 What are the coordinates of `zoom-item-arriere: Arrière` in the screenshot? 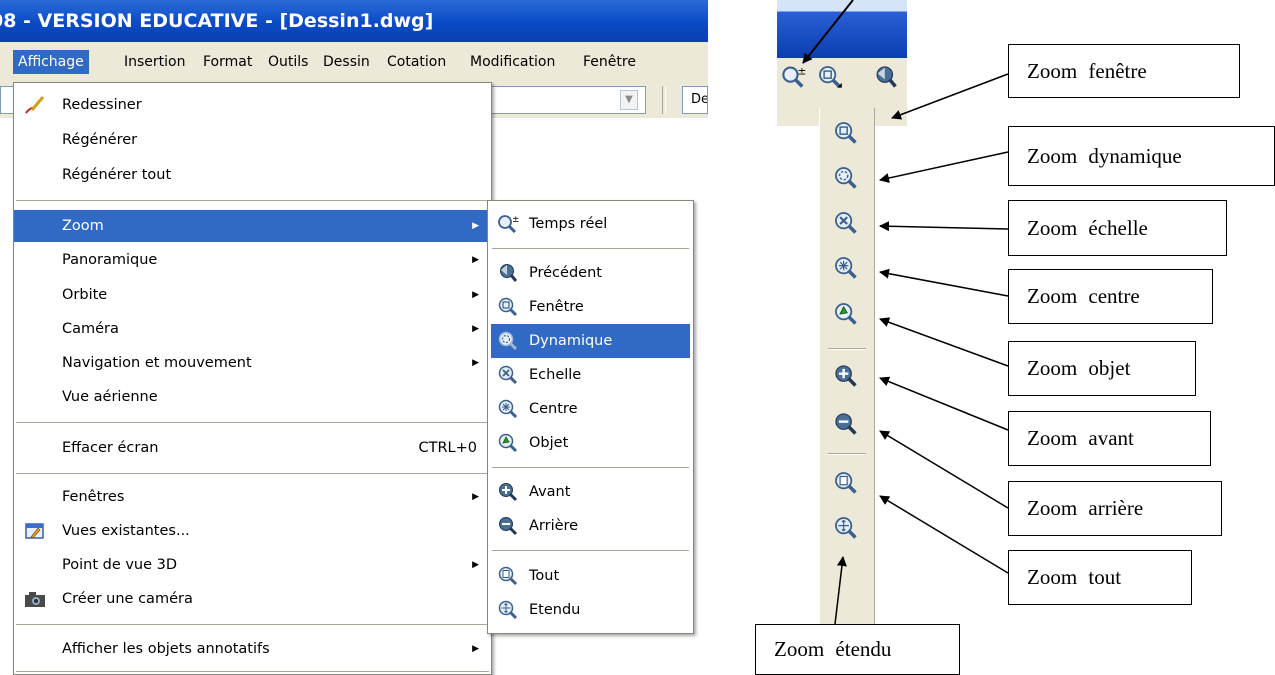 It's located at (590, 526).